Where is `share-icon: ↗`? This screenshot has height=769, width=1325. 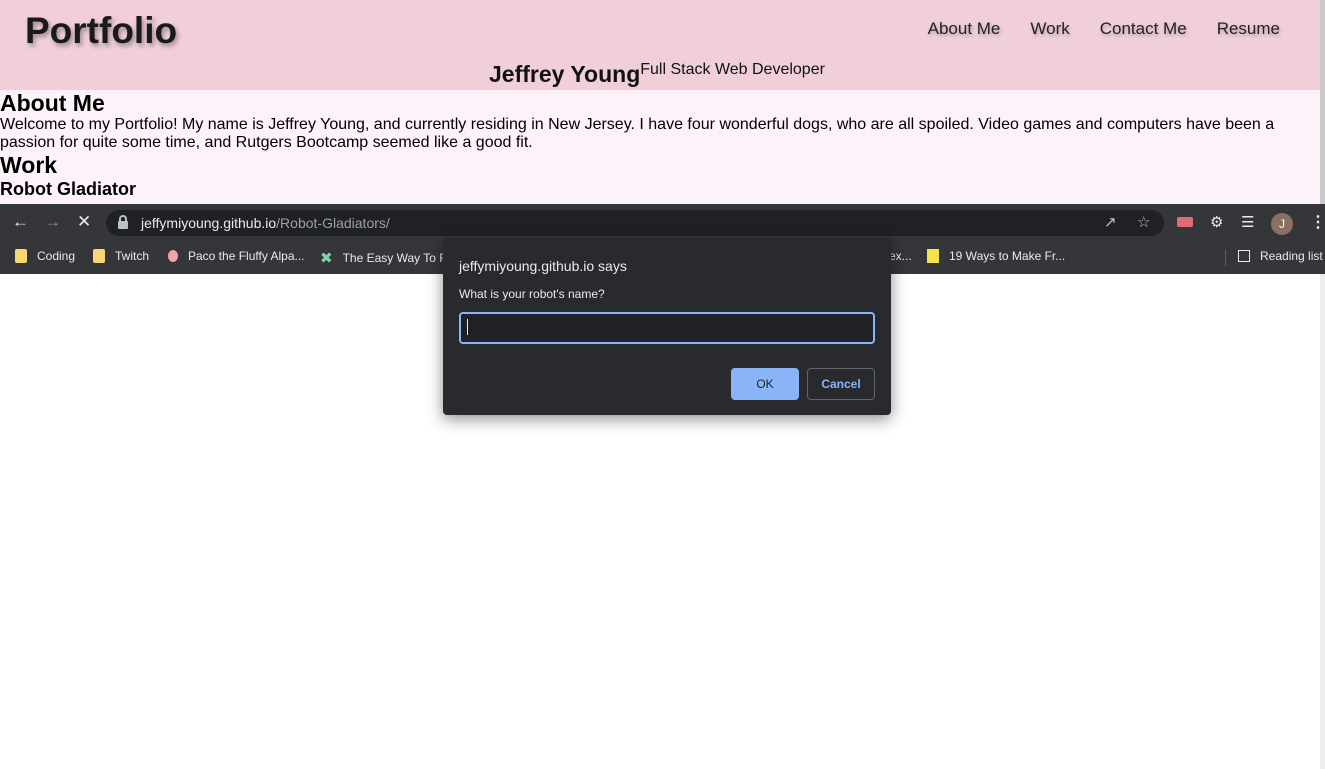
share-icon: ↗ is located at coordinates (1110, 222).